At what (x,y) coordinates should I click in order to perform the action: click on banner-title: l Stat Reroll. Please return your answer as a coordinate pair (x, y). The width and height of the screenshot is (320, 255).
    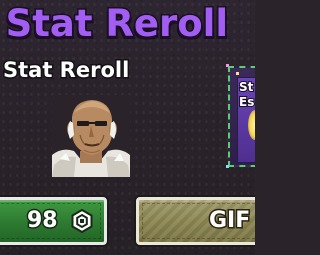
    Looking at the image, I should click on (115, 24).